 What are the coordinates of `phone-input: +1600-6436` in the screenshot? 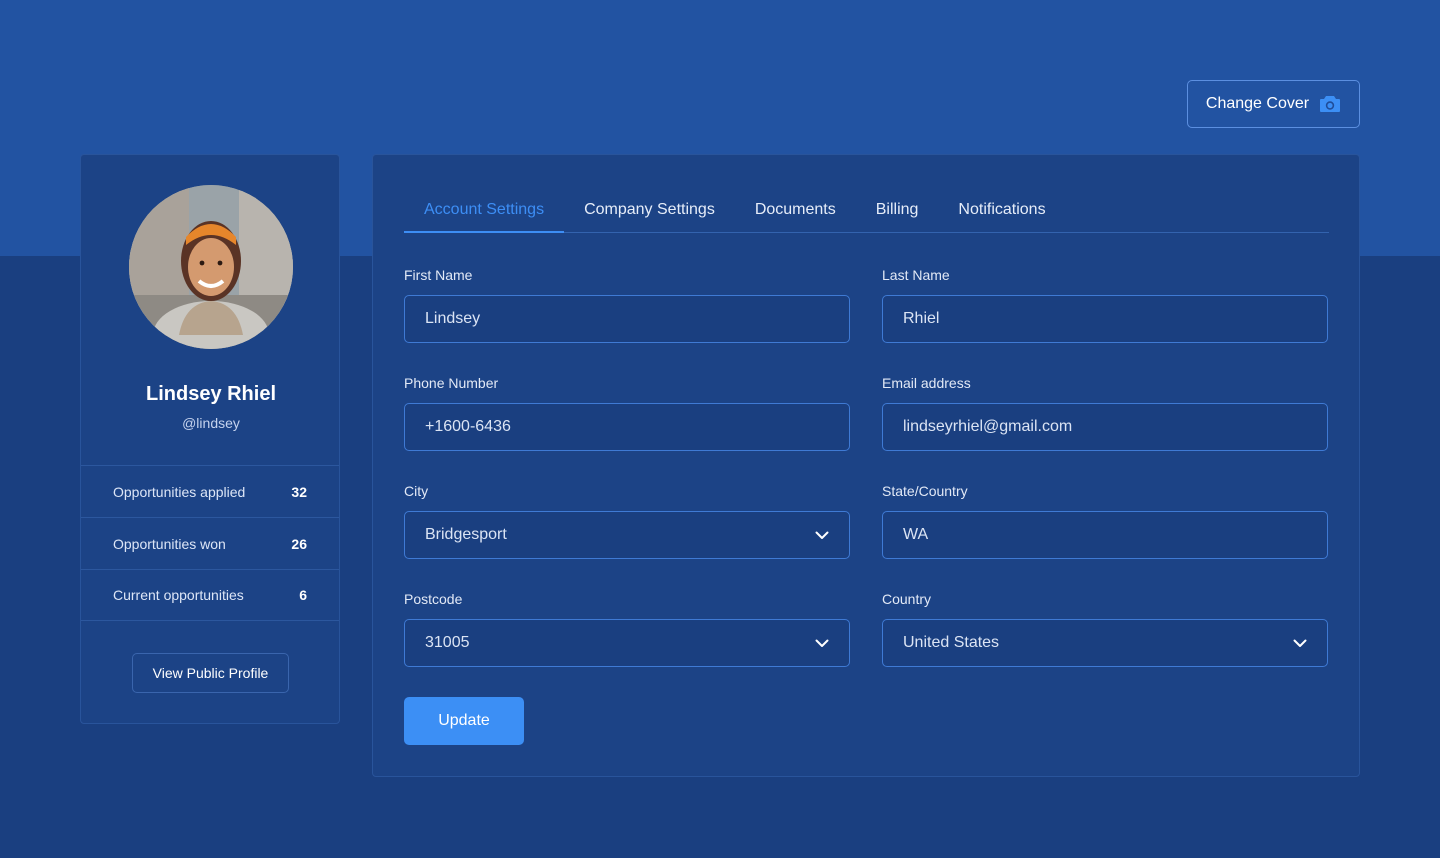 It's located at (627, 427).